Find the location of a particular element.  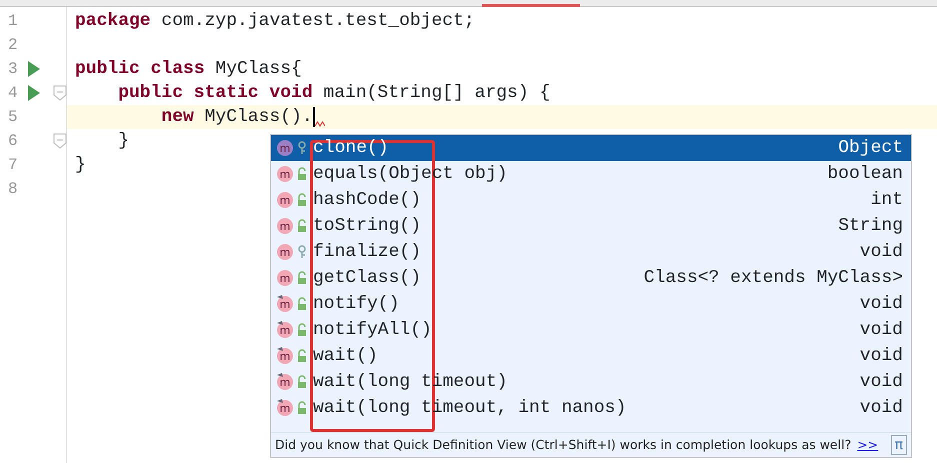

line-number: 5 is located at coordinates (13, 117).